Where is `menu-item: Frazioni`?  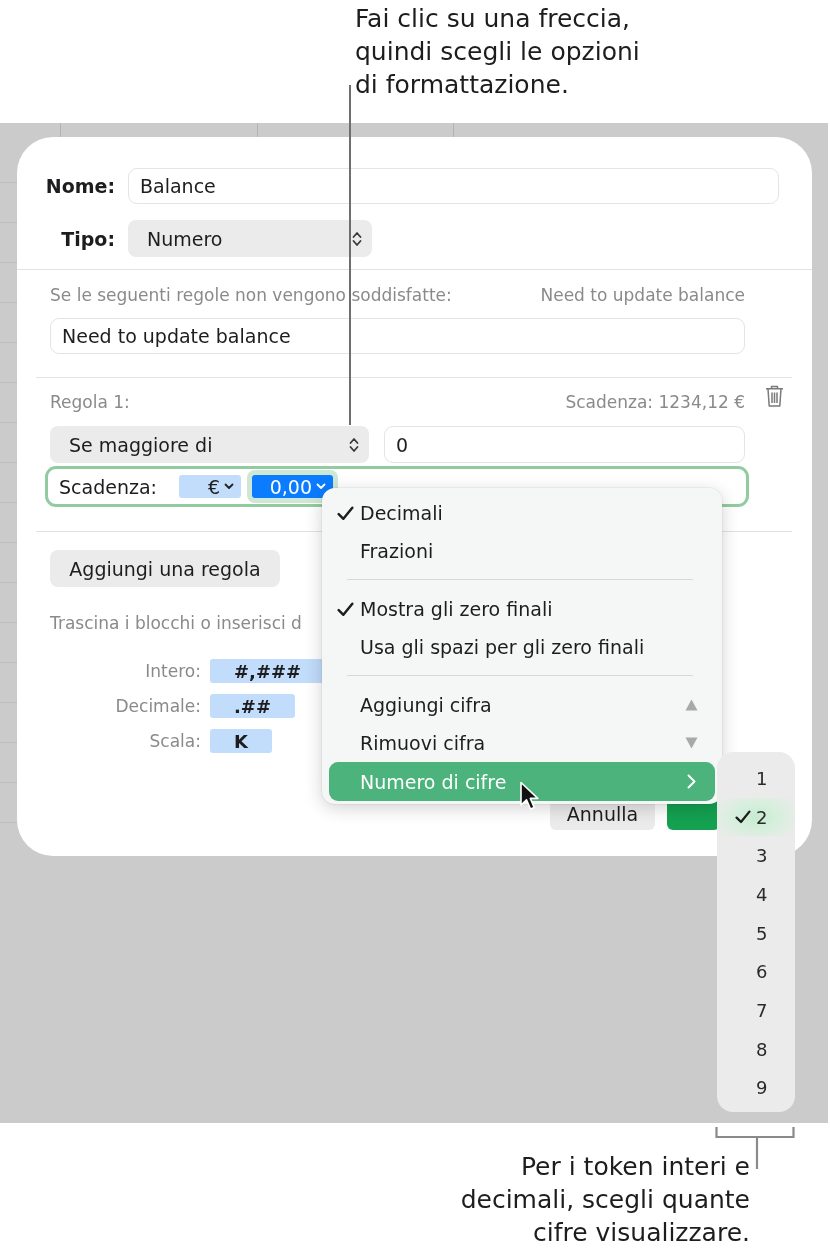 menu-item: Frazioni is located at coordinates (522, 551).